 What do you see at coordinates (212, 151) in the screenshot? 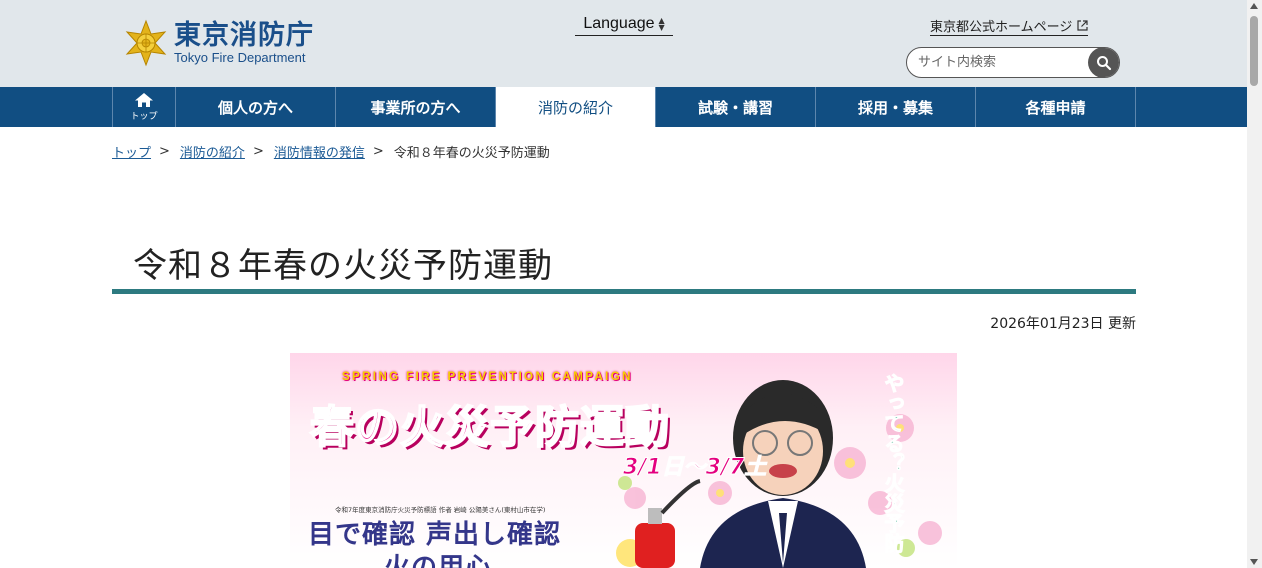
I see `breadcrumb-link-about: 消防の紹介` at bounding box center [212, 151].